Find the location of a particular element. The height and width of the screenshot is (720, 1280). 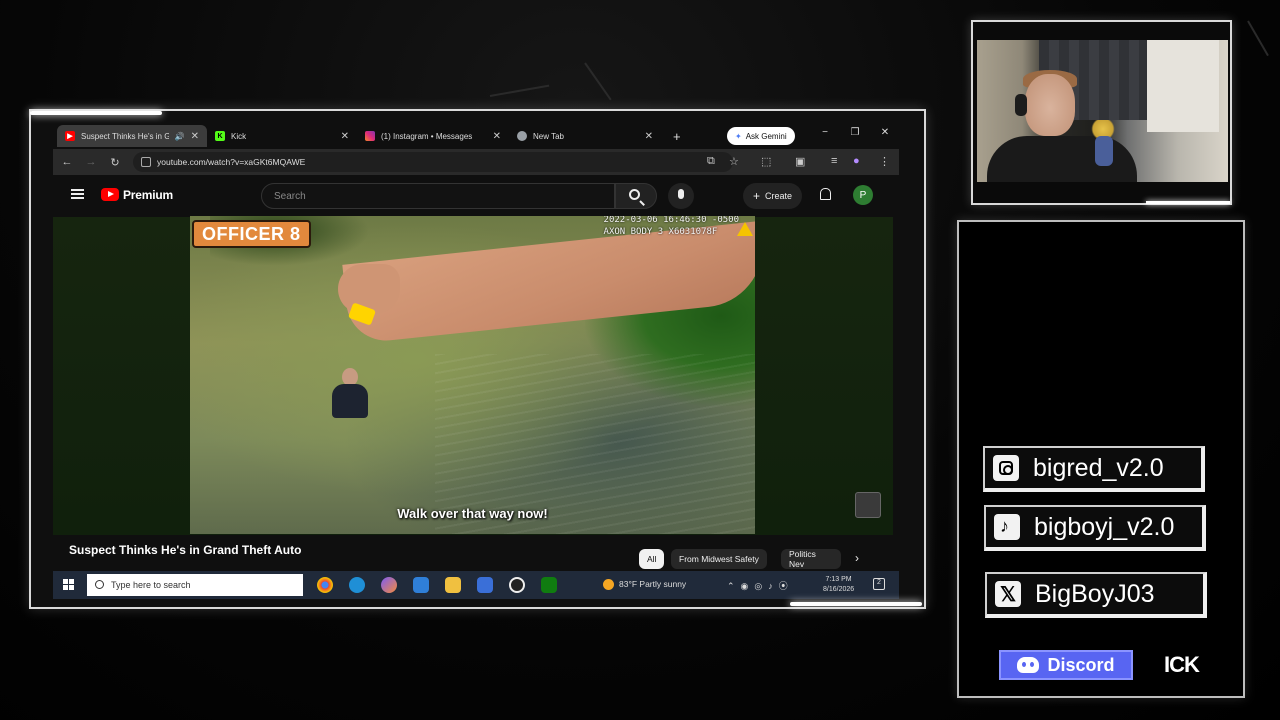

xbox-taskbar-icon is located at coordinates (549, 585).